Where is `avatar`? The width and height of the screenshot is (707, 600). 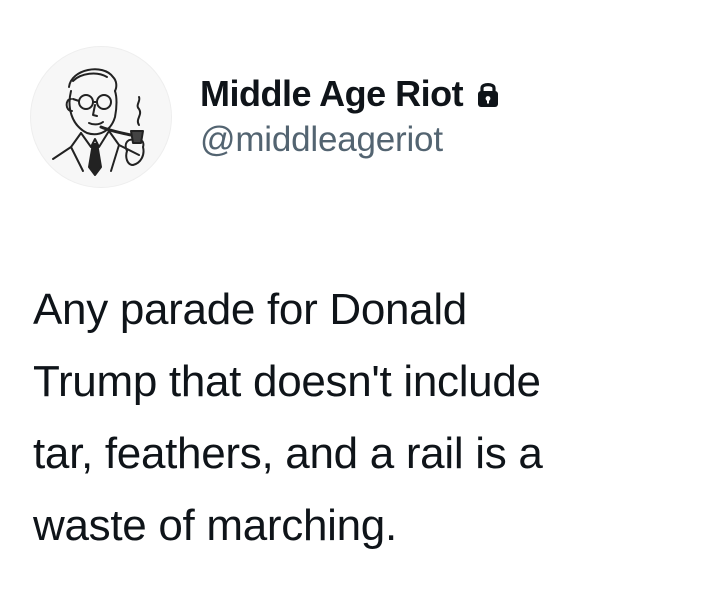
avatar is located at coordinates (101, 117).